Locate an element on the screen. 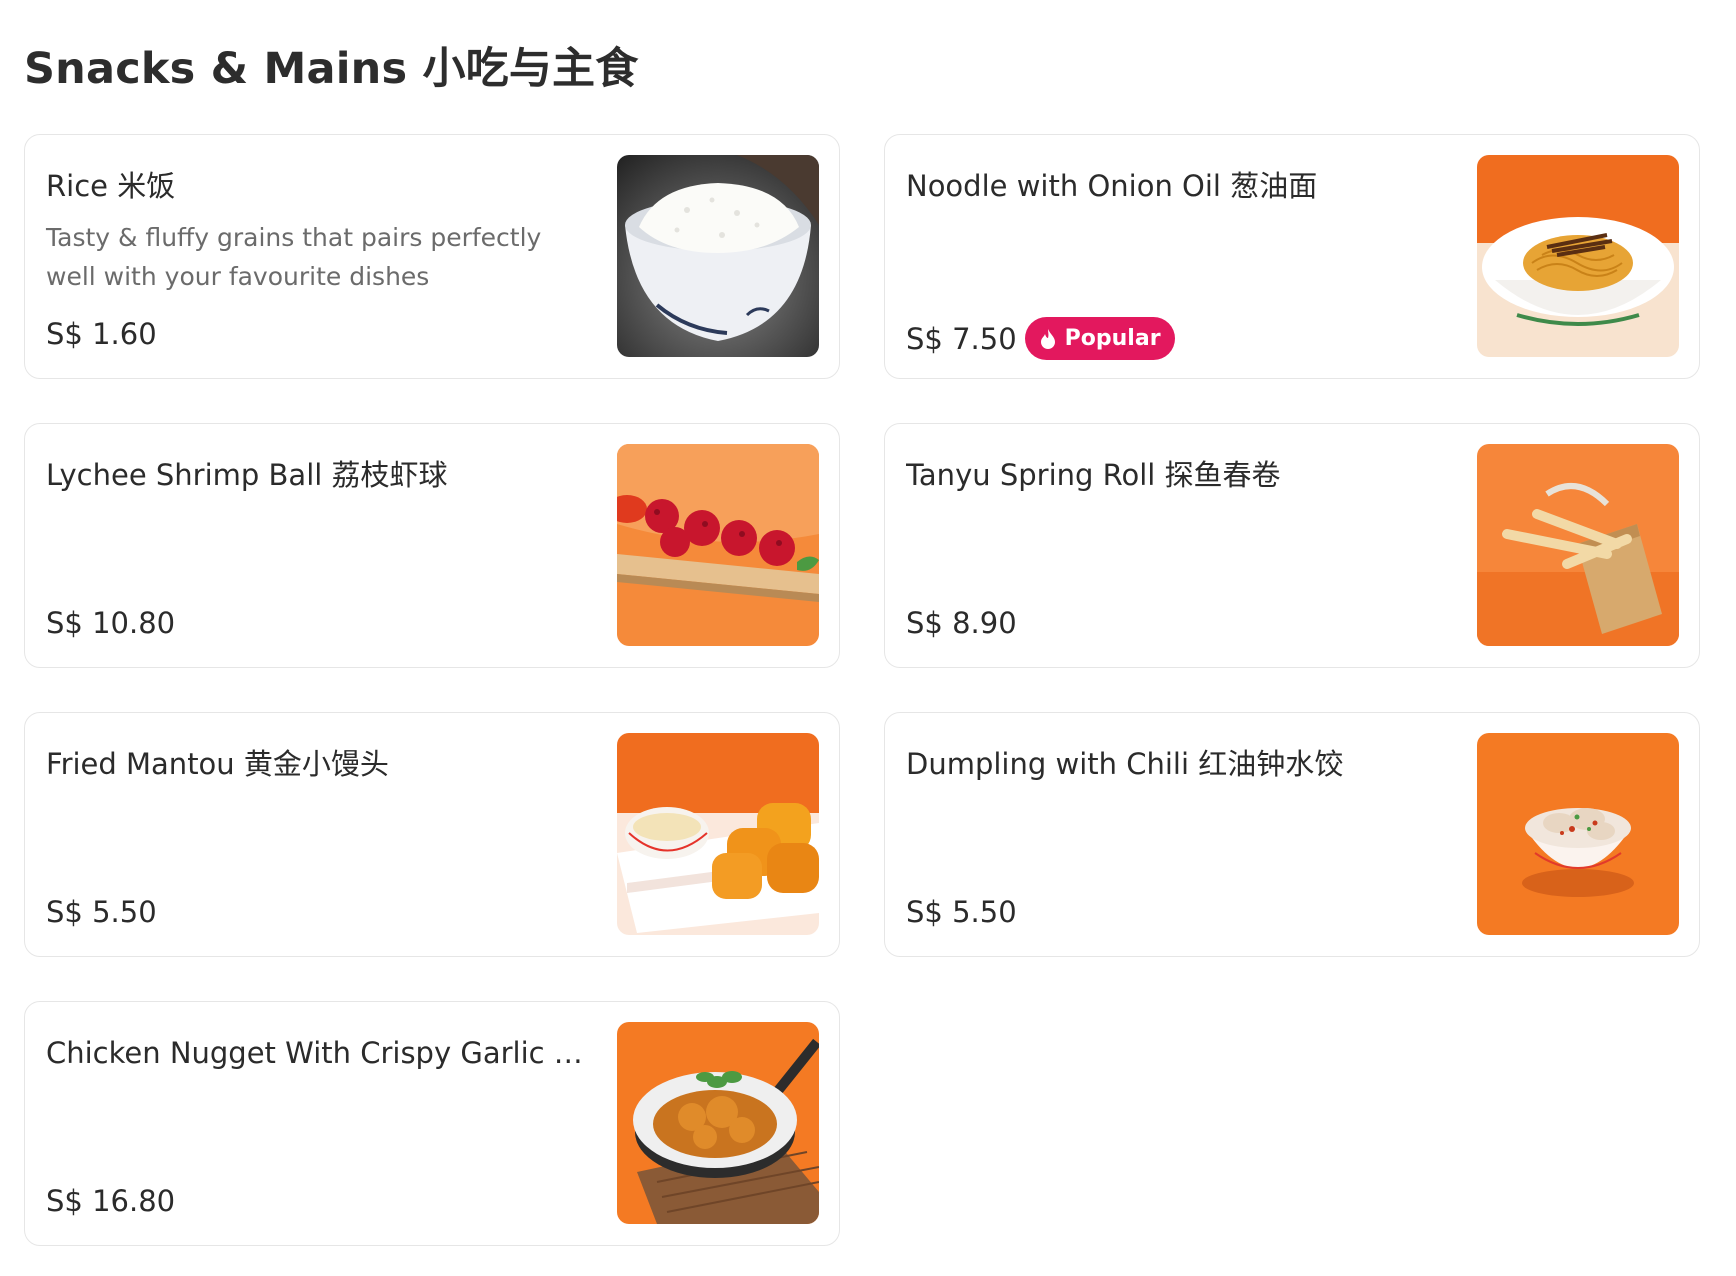 The image size is (1736, 1276). rice-photo is located at coordinates (718, 256).